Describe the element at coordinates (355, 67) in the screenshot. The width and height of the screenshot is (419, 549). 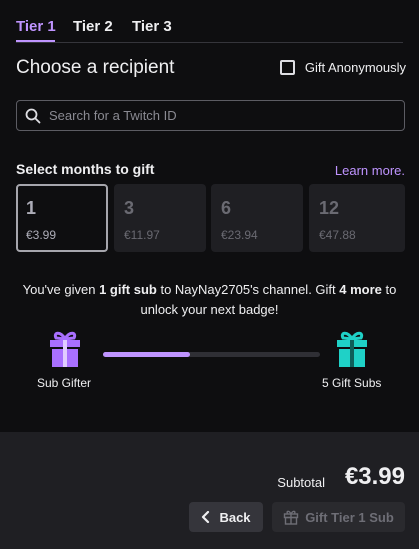
I see `gift-anonymously-label: Gift Anonymously` at that location.